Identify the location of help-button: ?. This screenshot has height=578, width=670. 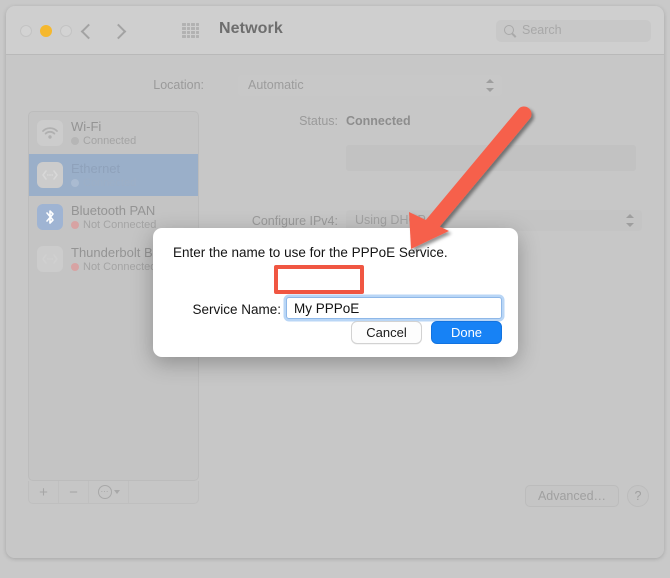
(638, 496).